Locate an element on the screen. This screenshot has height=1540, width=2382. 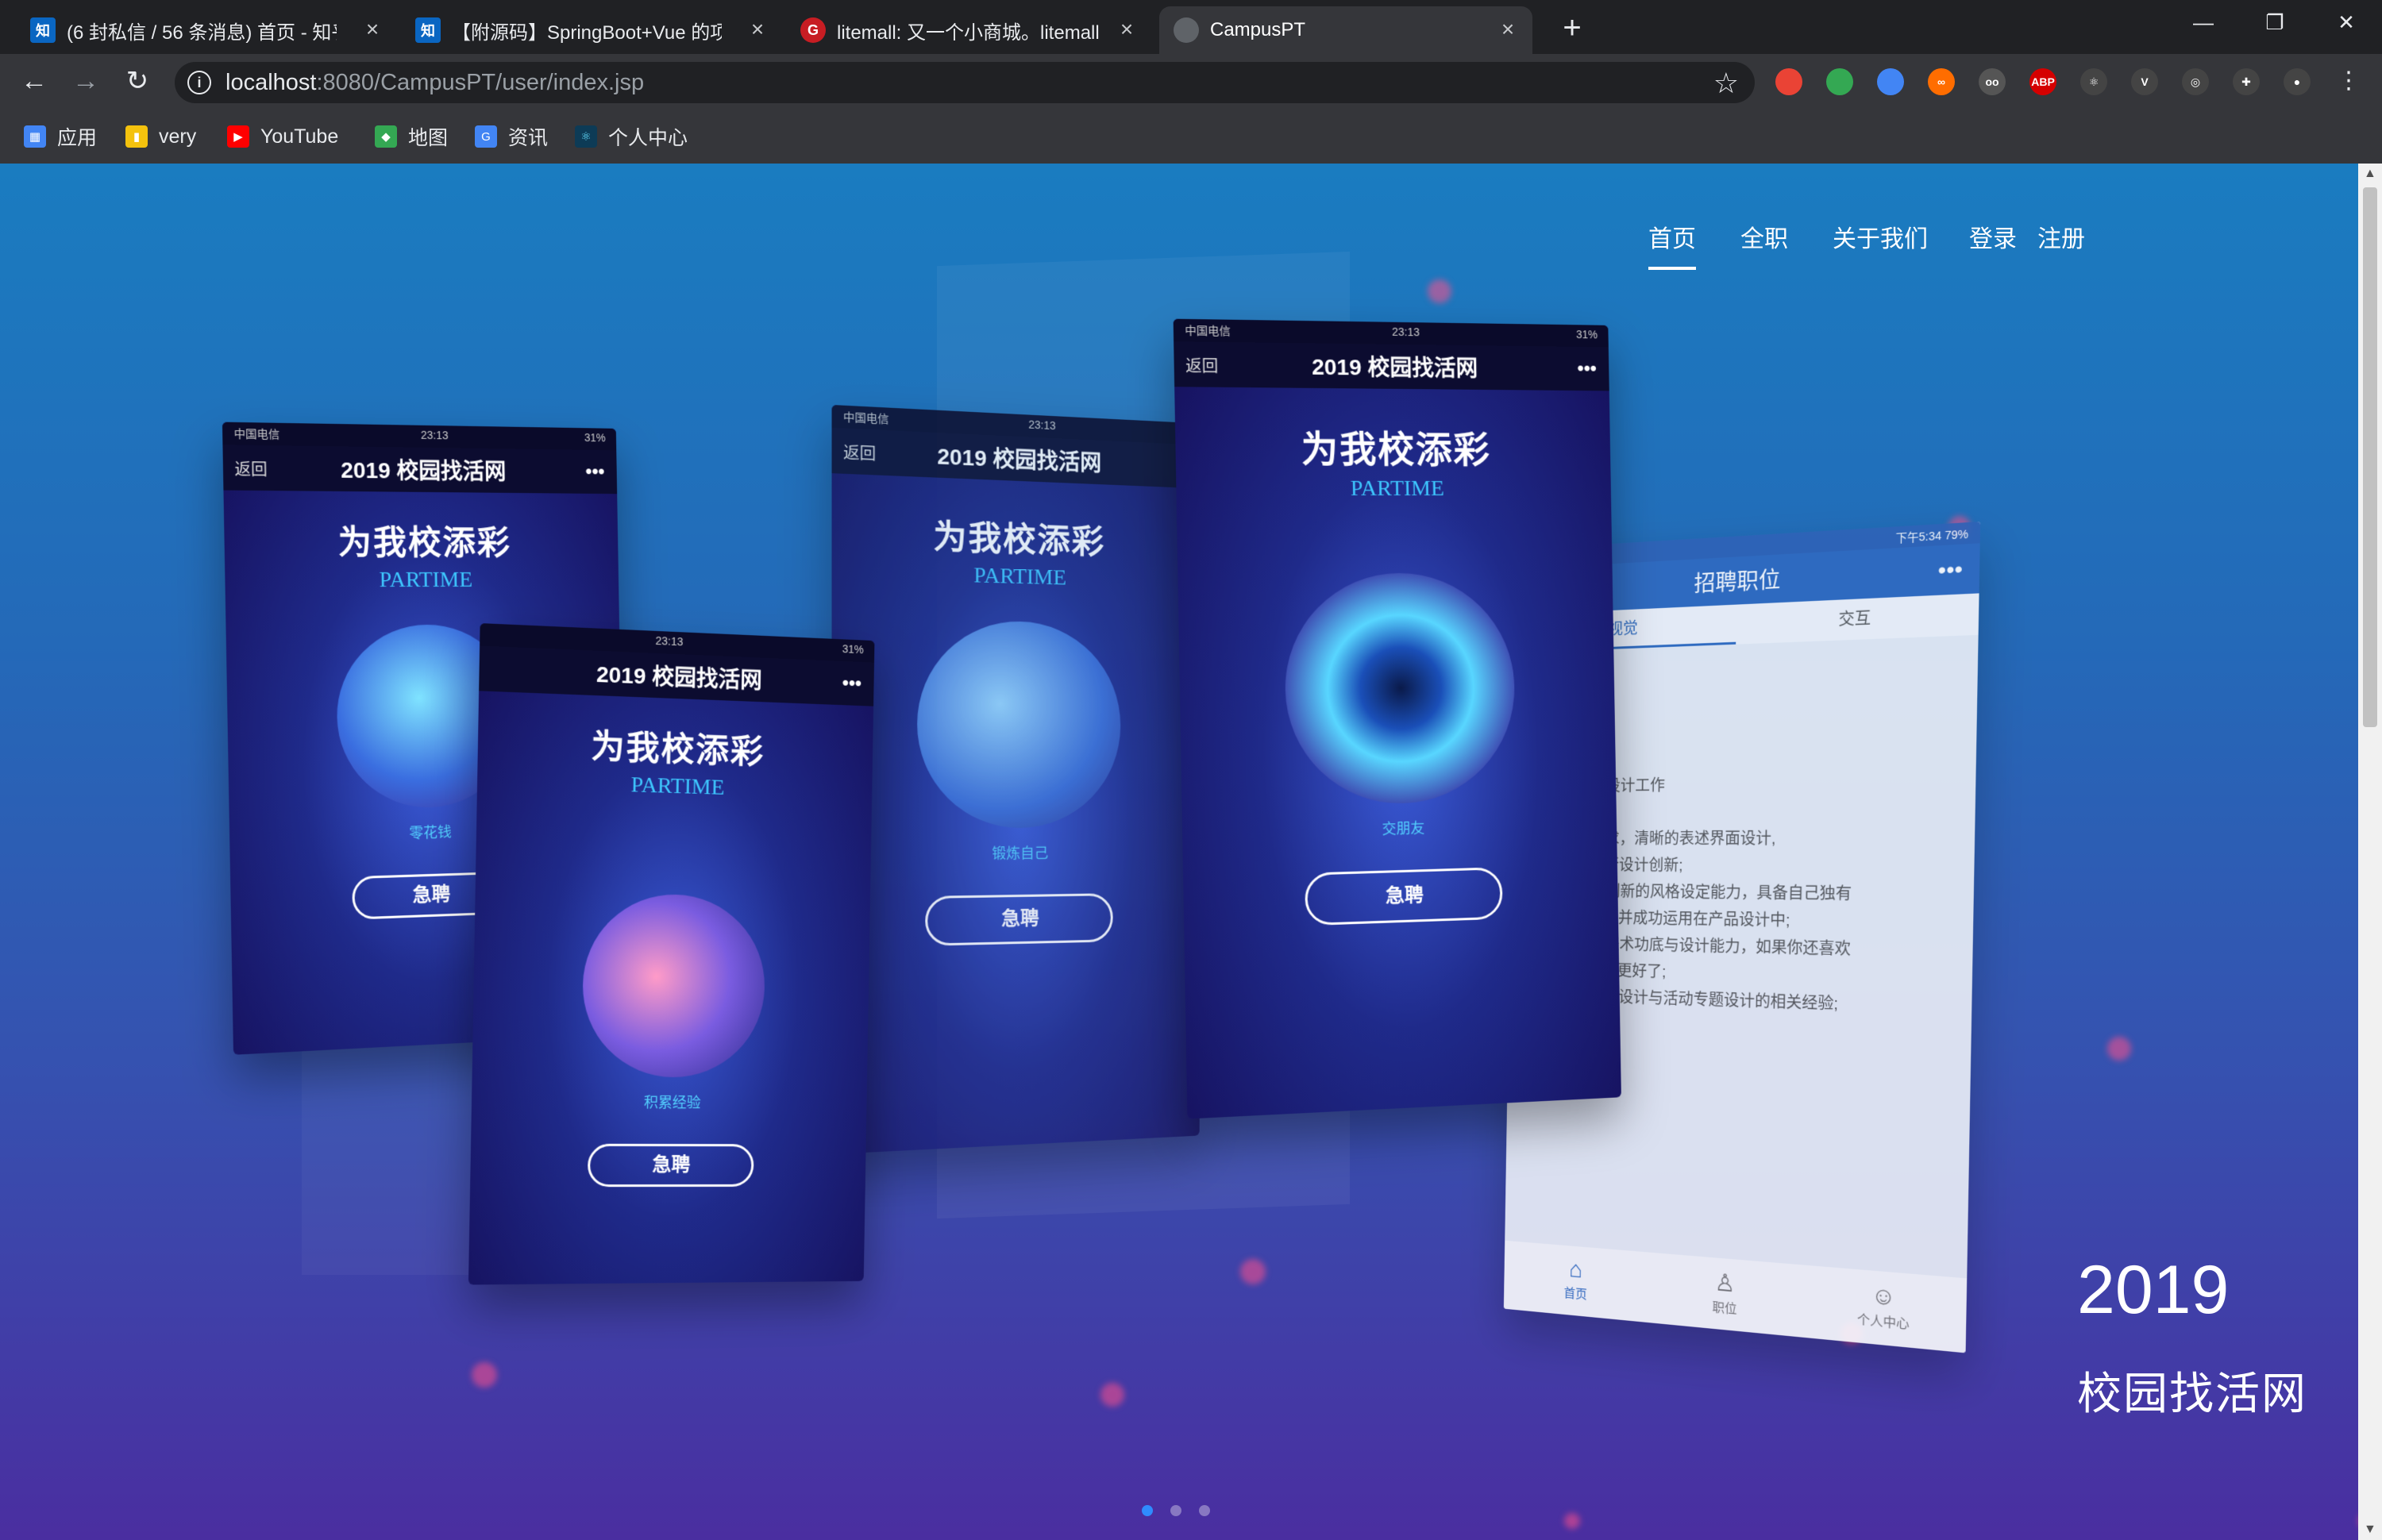
browser-tab: 知 【附源码】SpringBoot+Vue 的项目 × is located at coordinates (591, 30).